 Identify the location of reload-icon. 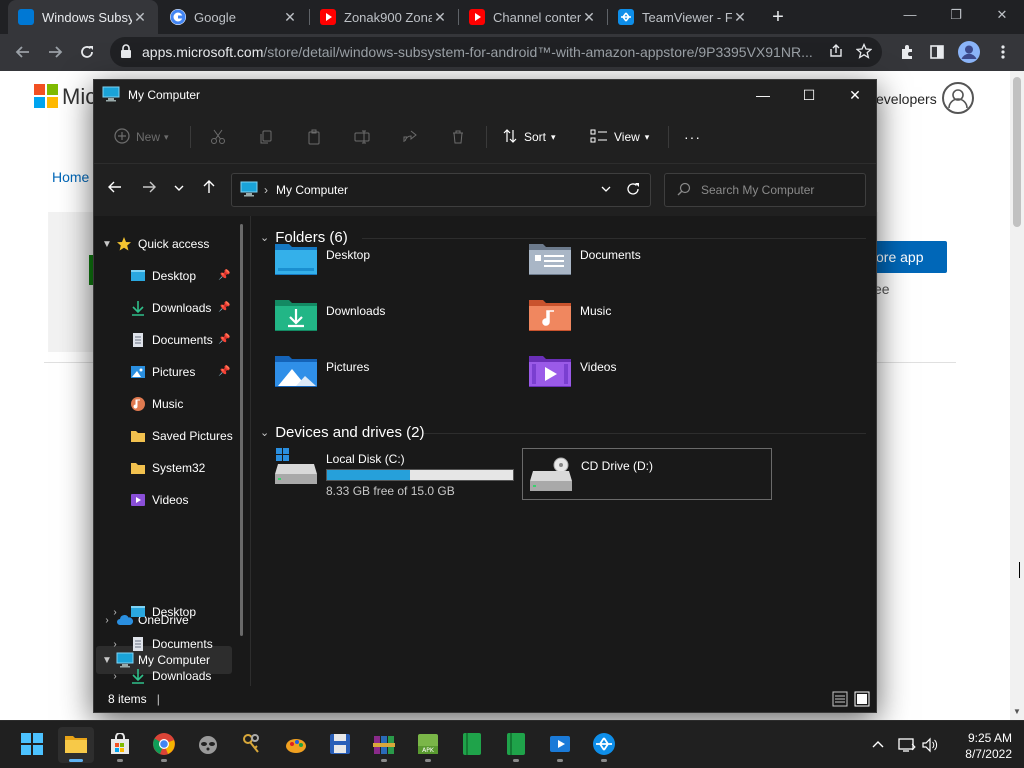
(87, 52).